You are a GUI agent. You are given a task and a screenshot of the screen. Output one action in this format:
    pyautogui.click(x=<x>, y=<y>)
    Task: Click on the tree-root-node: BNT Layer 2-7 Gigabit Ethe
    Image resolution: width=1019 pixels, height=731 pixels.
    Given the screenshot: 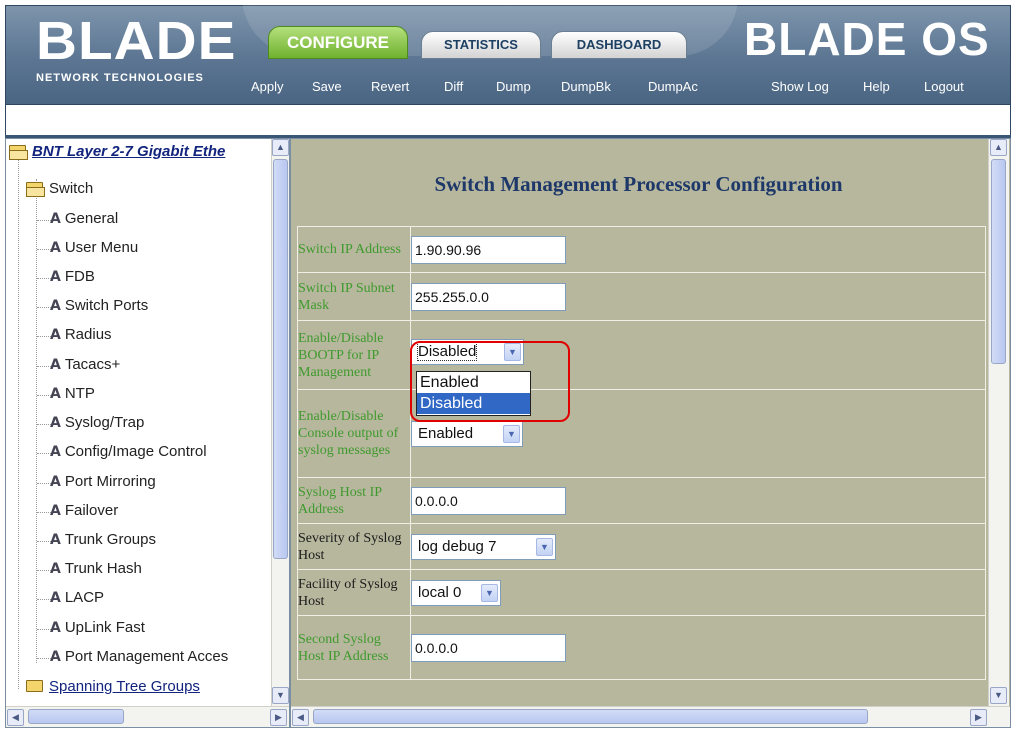 What is the action you would take?
    pyautogui.click(x=117, y=152)
    